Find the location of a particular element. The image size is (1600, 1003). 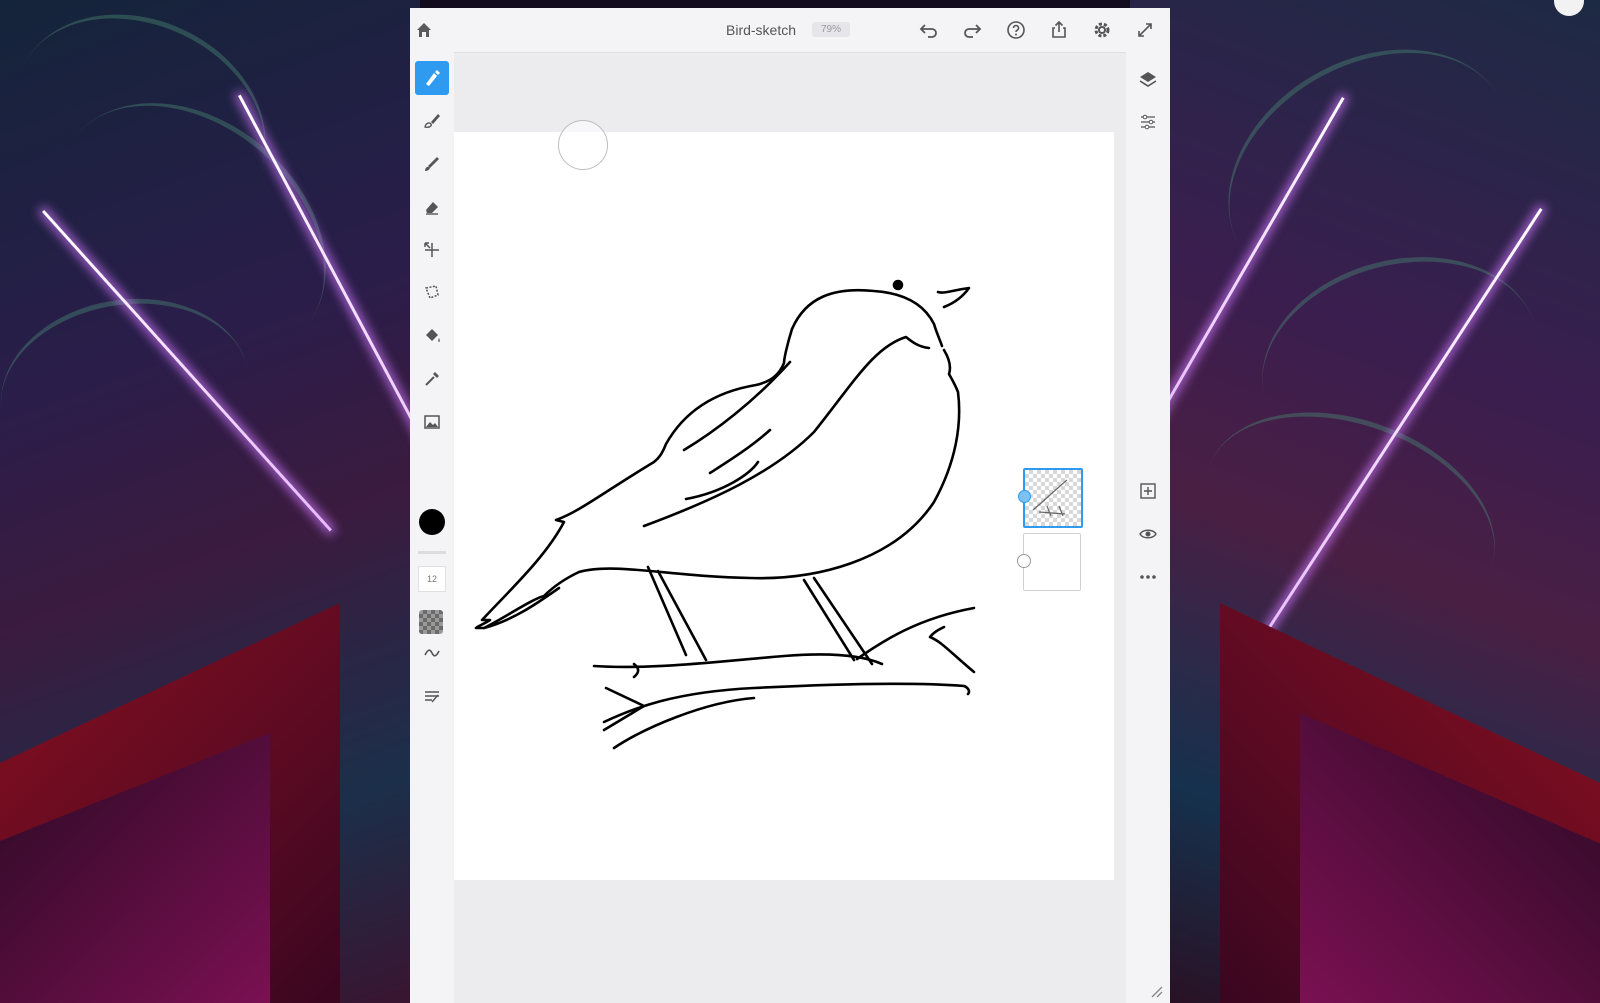

image-layer-icon is located at coordinates (1024, 561).